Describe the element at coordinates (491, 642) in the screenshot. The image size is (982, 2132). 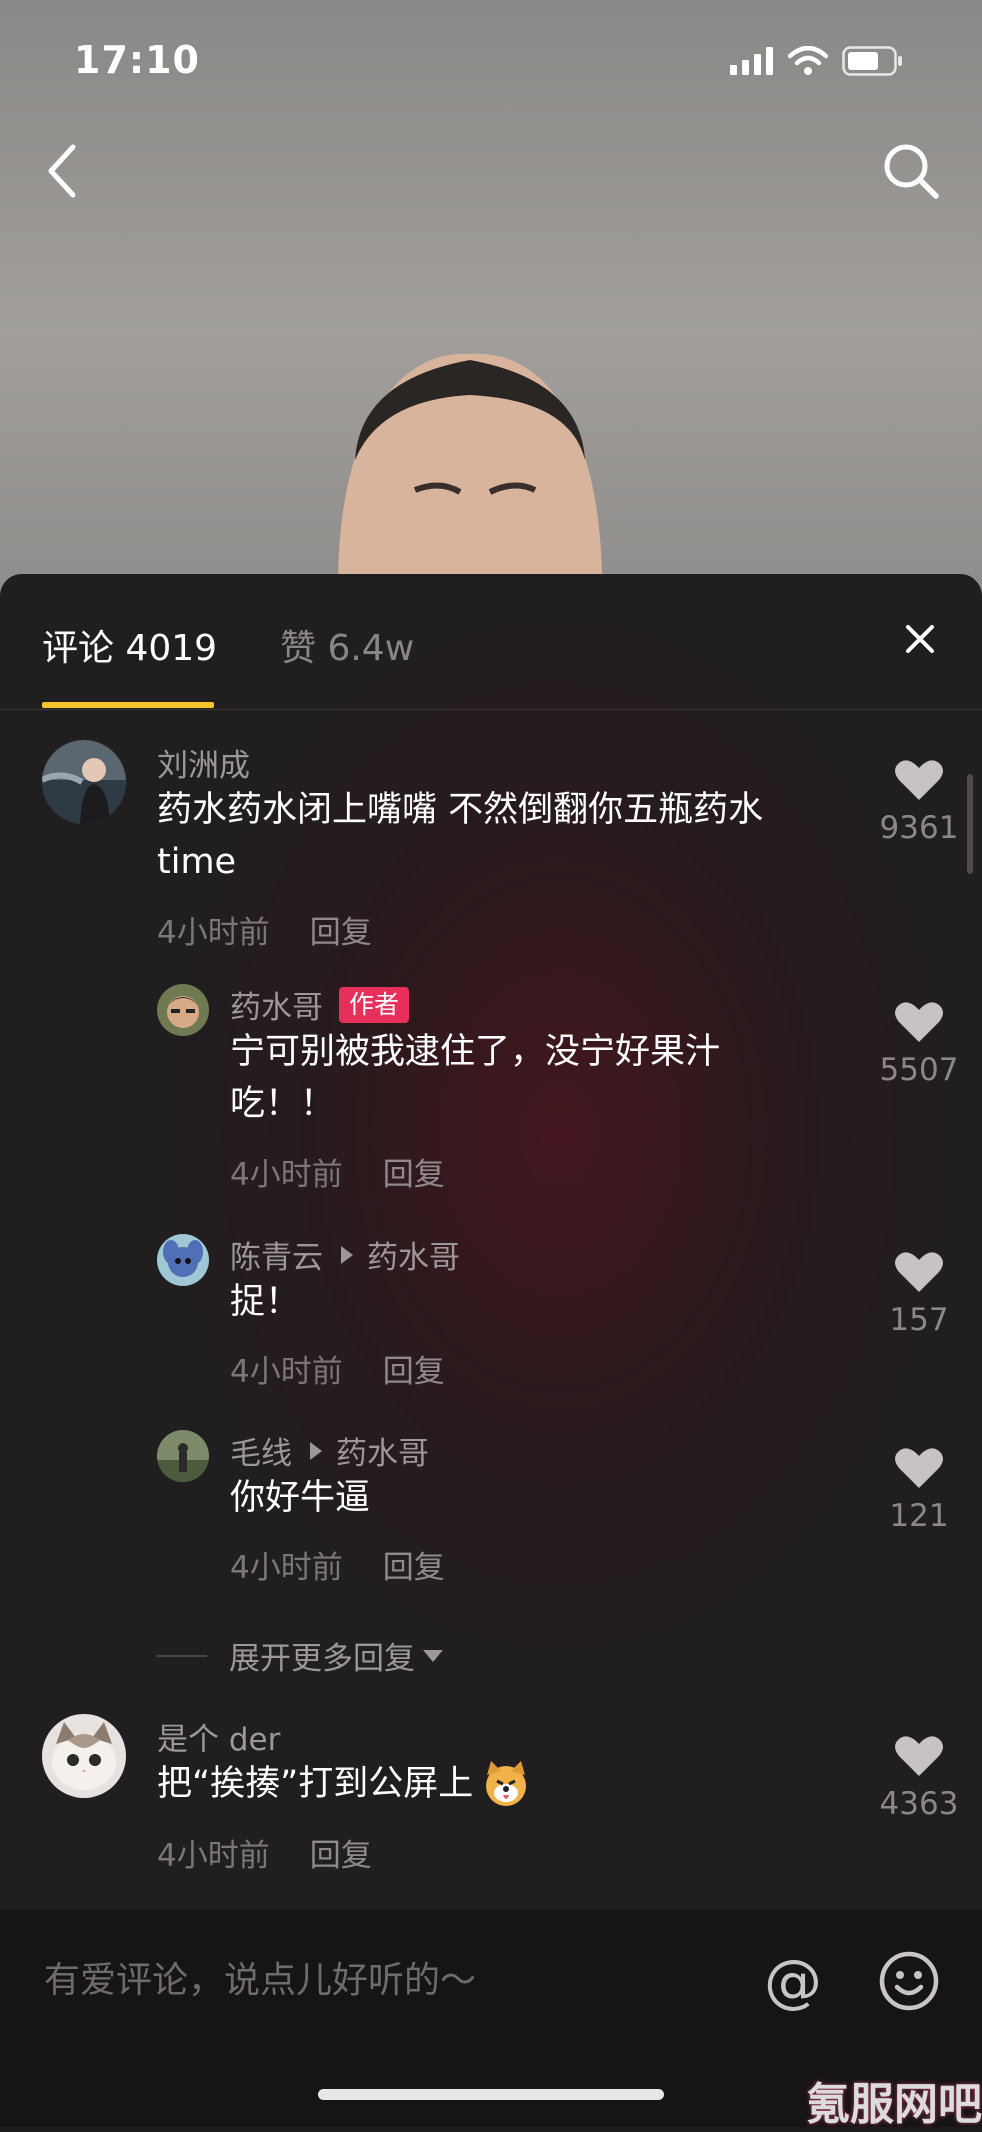
I see `comment-tabs: 评论 4019 赞 6.4w` at that location.